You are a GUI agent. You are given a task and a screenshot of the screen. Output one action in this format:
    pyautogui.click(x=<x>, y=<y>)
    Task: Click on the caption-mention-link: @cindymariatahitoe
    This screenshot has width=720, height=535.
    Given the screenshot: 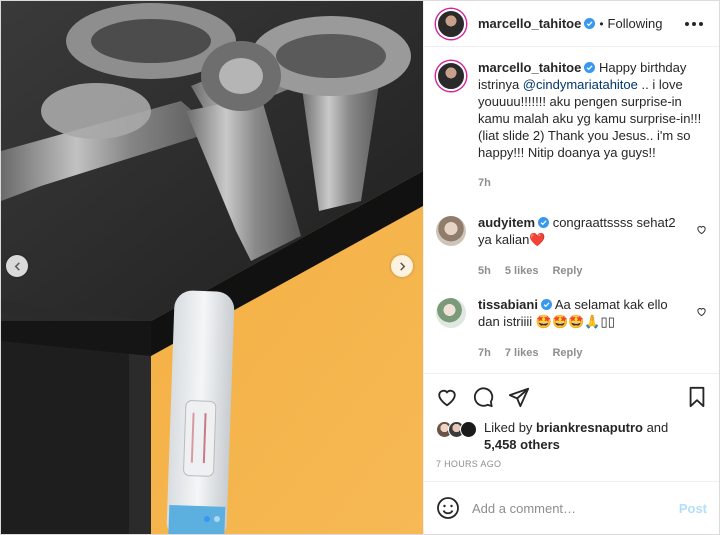 What is the action you would take?
    pyautogui.click(x=580, y=84)
    